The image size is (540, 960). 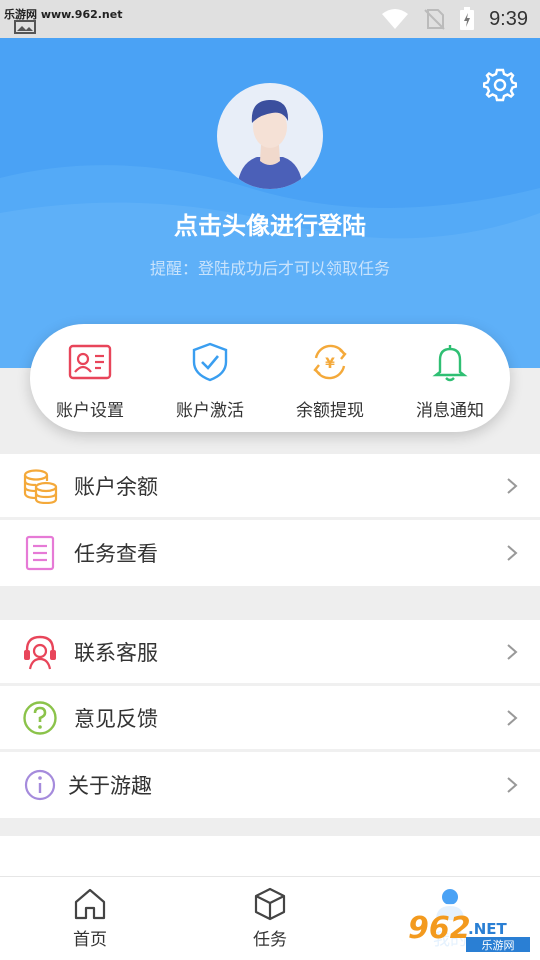 I want to click on menu-item-feedback: 意见反馈, so click(x=270, y=719).